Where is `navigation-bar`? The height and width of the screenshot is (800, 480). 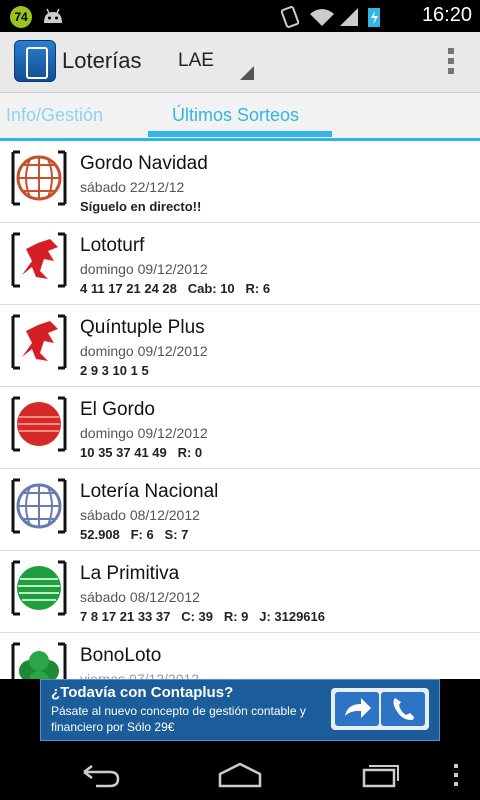
navigation-bar is located at coordinates (240, 775).